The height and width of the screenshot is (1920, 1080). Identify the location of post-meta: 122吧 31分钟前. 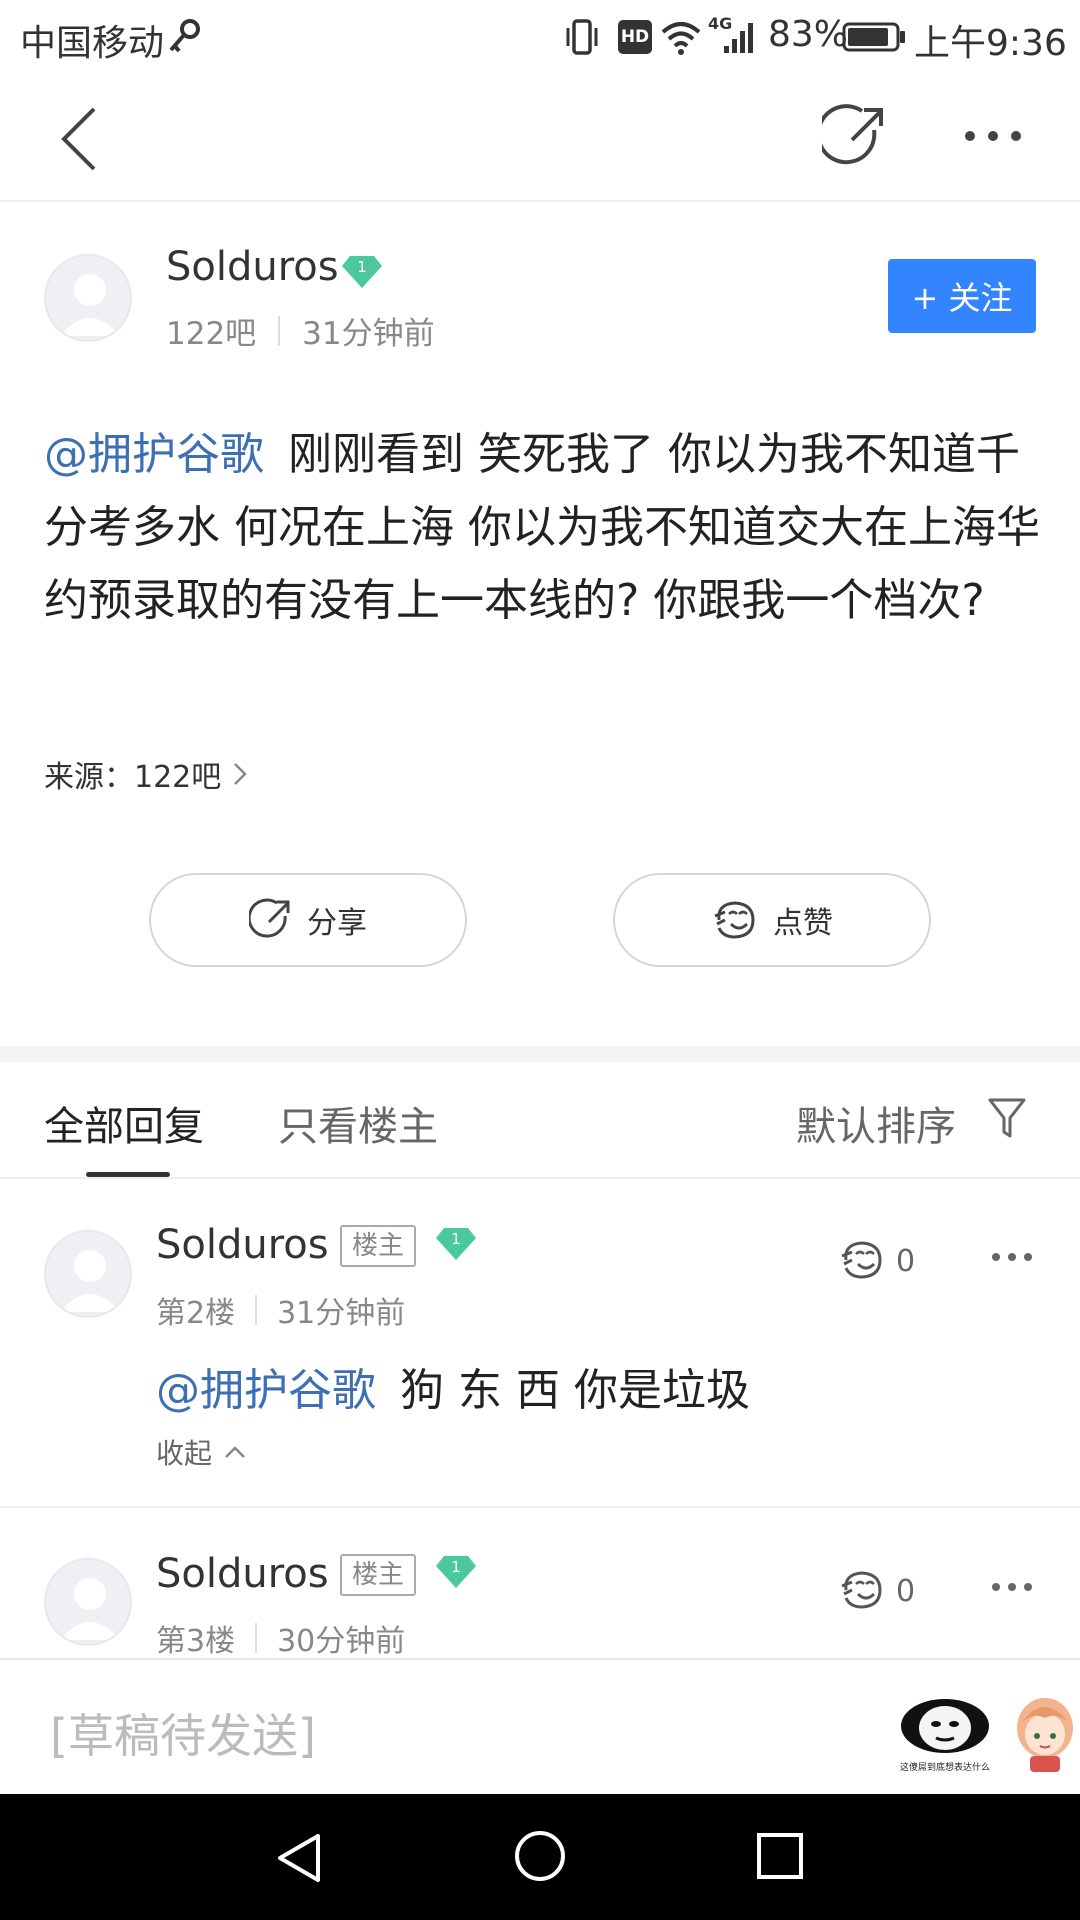
(300, 330).